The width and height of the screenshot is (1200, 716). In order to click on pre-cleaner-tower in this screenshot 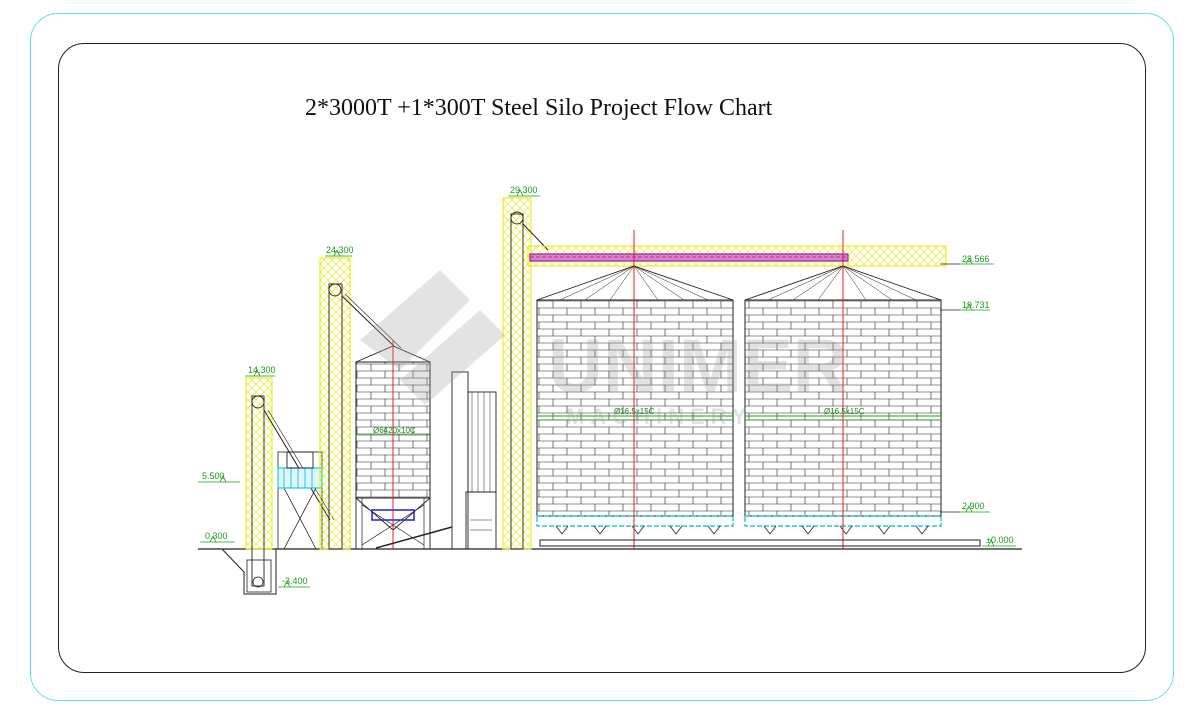, I will do `click(300, 500)`.